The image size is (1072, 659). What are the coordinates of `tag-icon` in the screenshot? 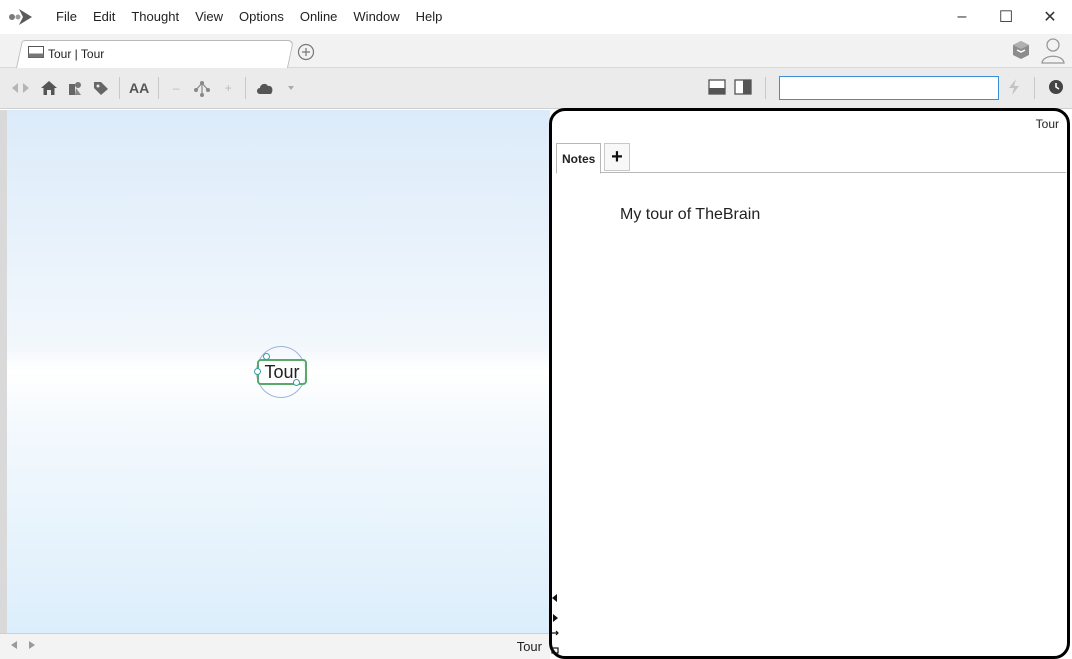 It's located at (101, 88).